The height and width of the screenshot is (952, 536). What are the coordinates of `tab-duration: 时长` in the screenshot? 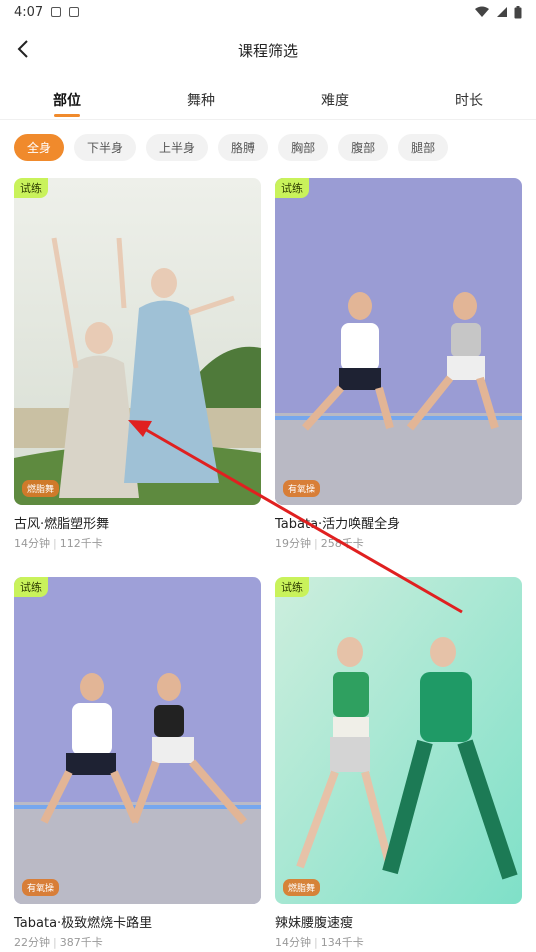 It's located at (469, 100).